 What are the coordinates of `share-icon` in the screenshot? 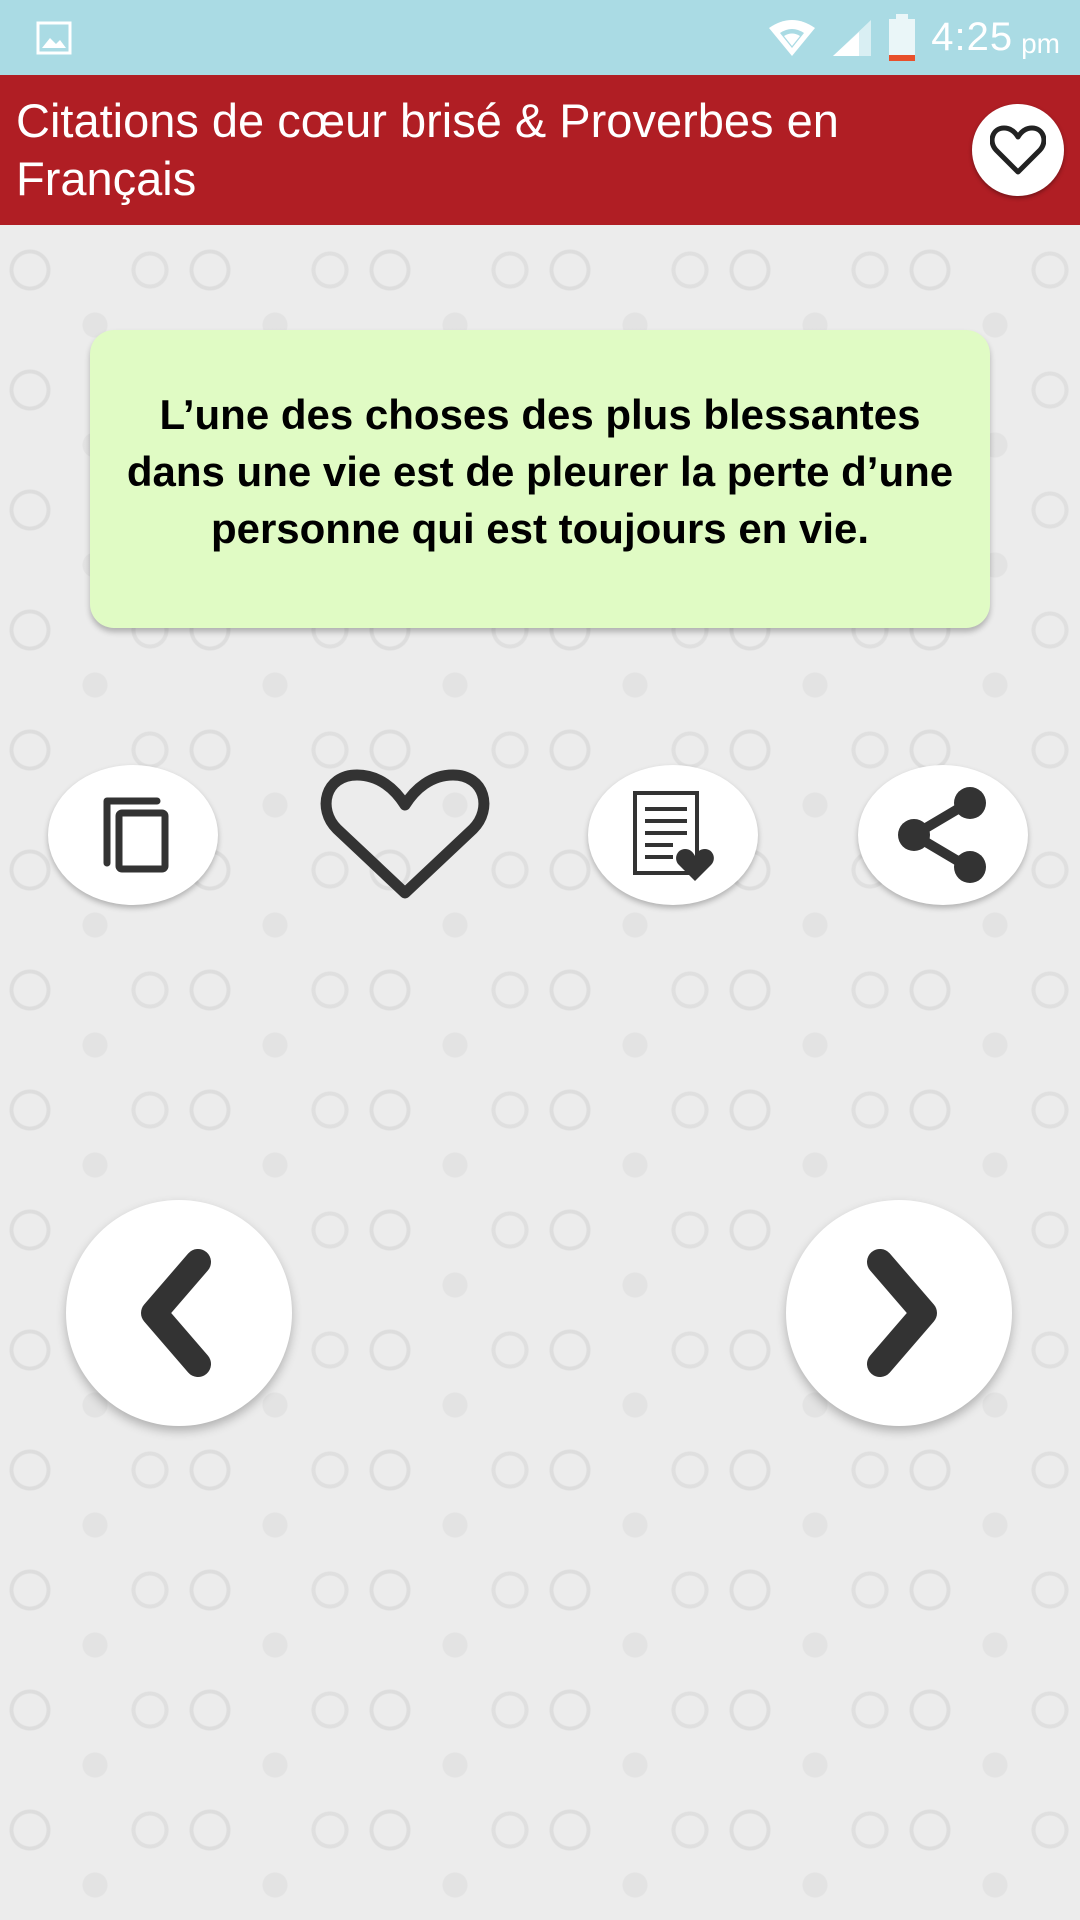 It's located at (942, 835).